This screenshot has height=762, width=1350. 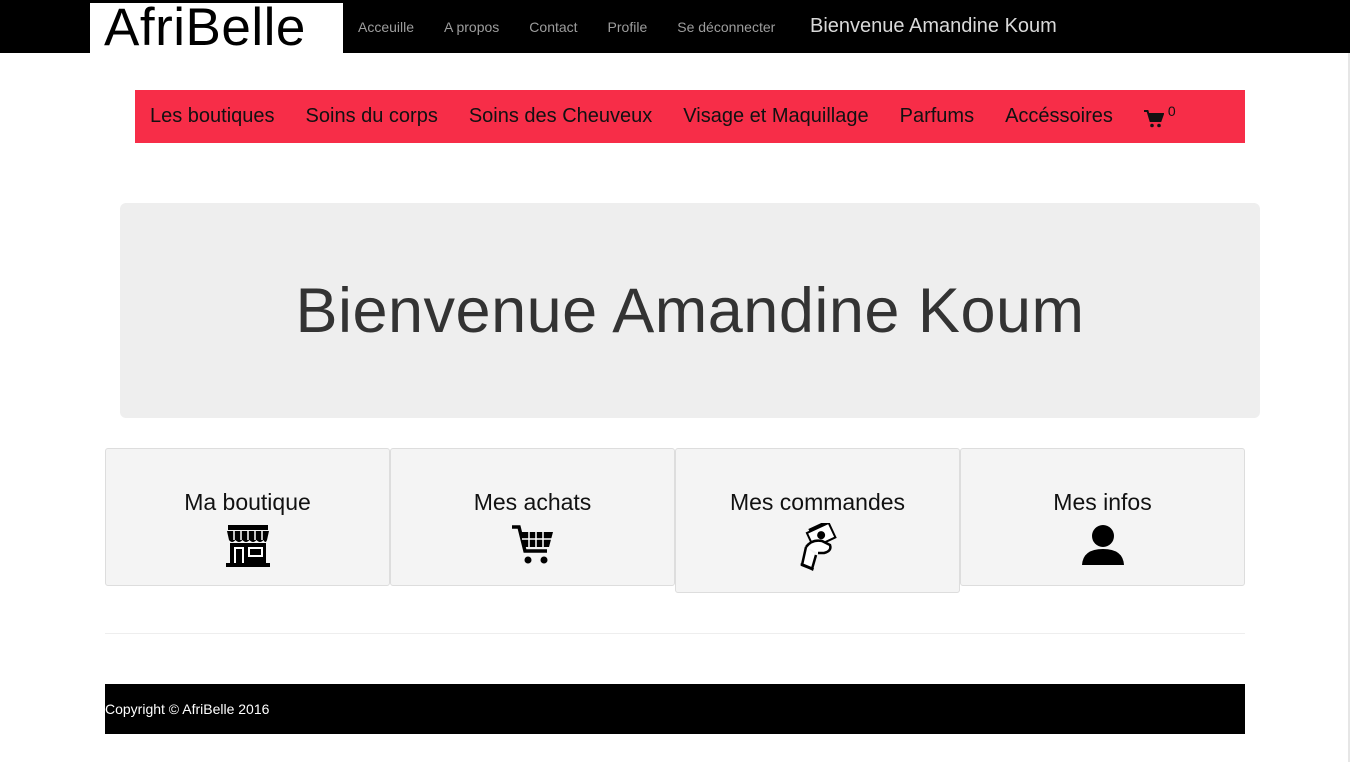 I want to click on nav-link-contact: Contact, so click(x=553, y=27).